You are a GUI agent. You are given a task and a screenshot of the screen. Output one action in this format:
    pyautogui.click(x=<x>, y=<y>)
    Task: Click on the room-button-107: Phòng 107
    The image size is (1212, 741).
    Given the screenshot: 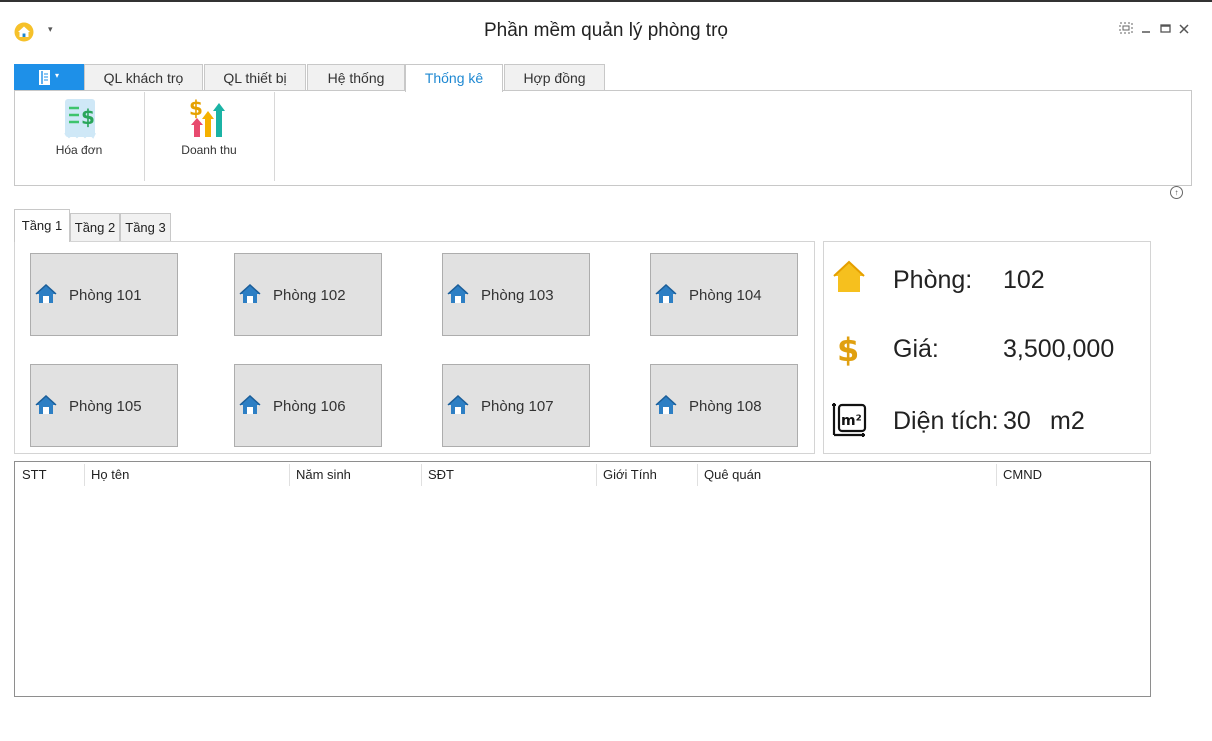 What is the action you would take?
    pyautogui.click(x=516, y=405)
    